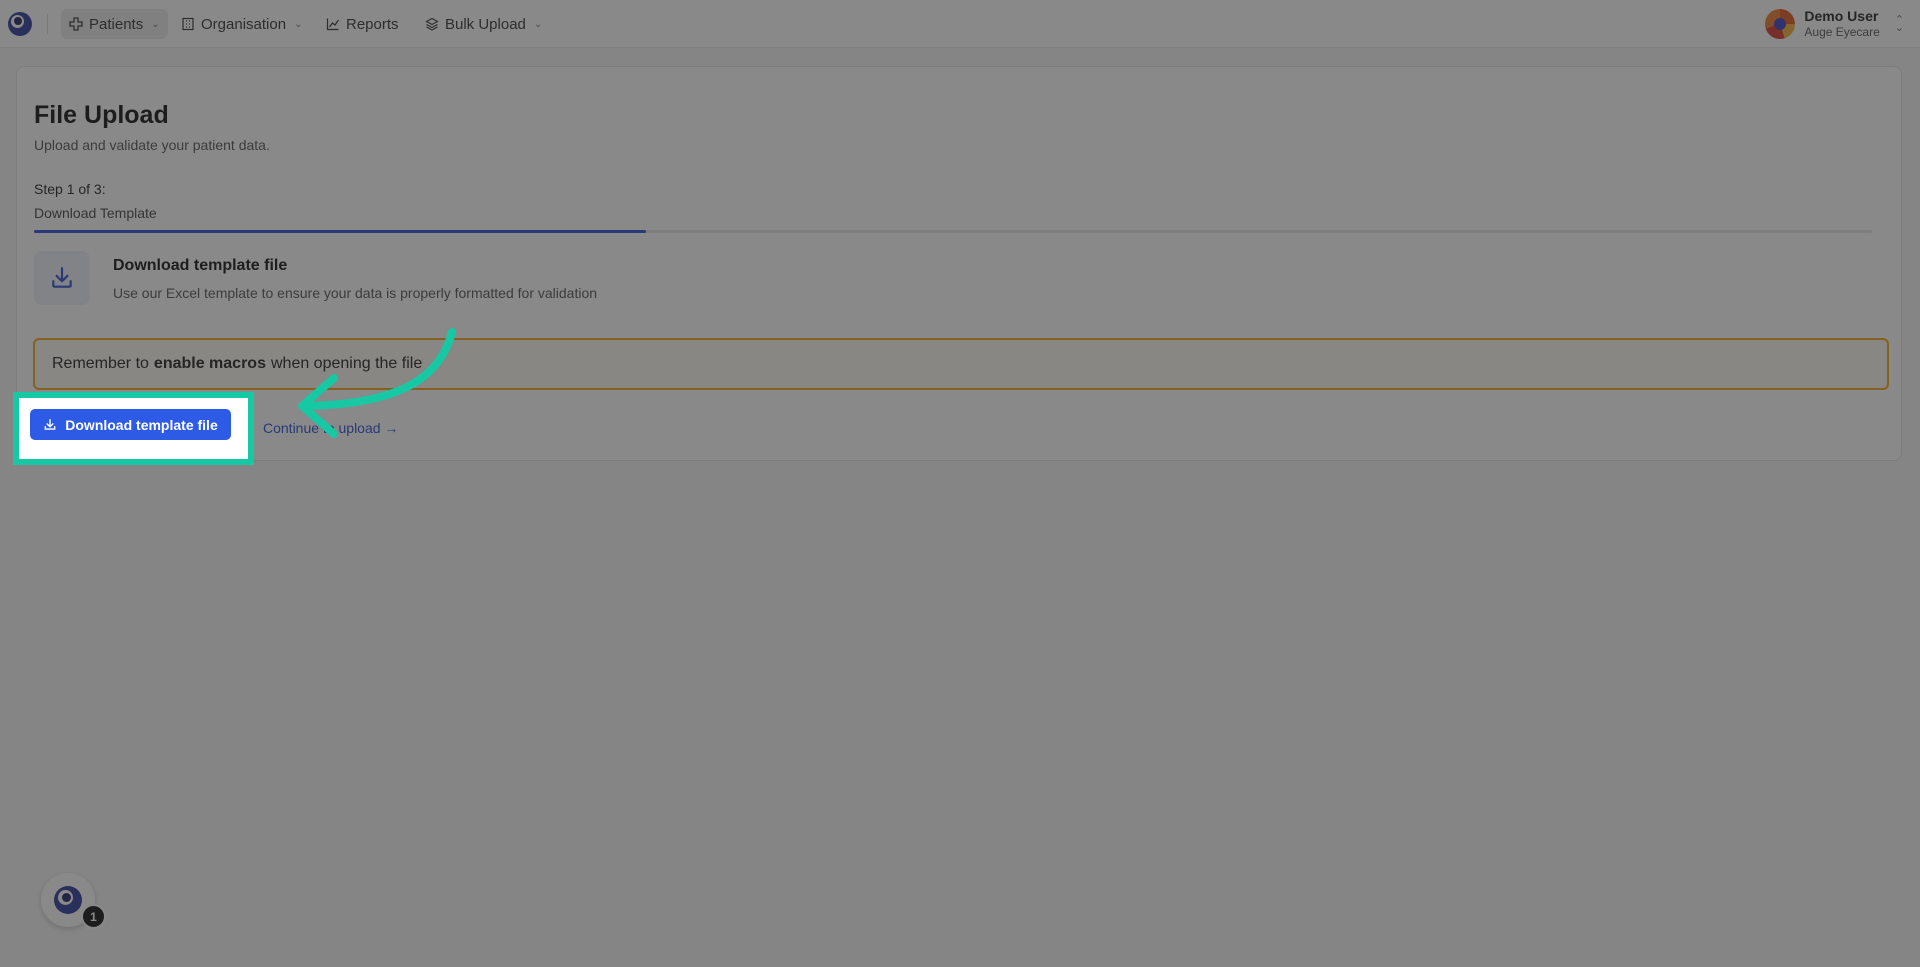 This screenshot has height=967, width=1920. What do you see at coordinates (47, 24) in the screenshot?
I see `nav-divider` at bounding box center [47, 24].